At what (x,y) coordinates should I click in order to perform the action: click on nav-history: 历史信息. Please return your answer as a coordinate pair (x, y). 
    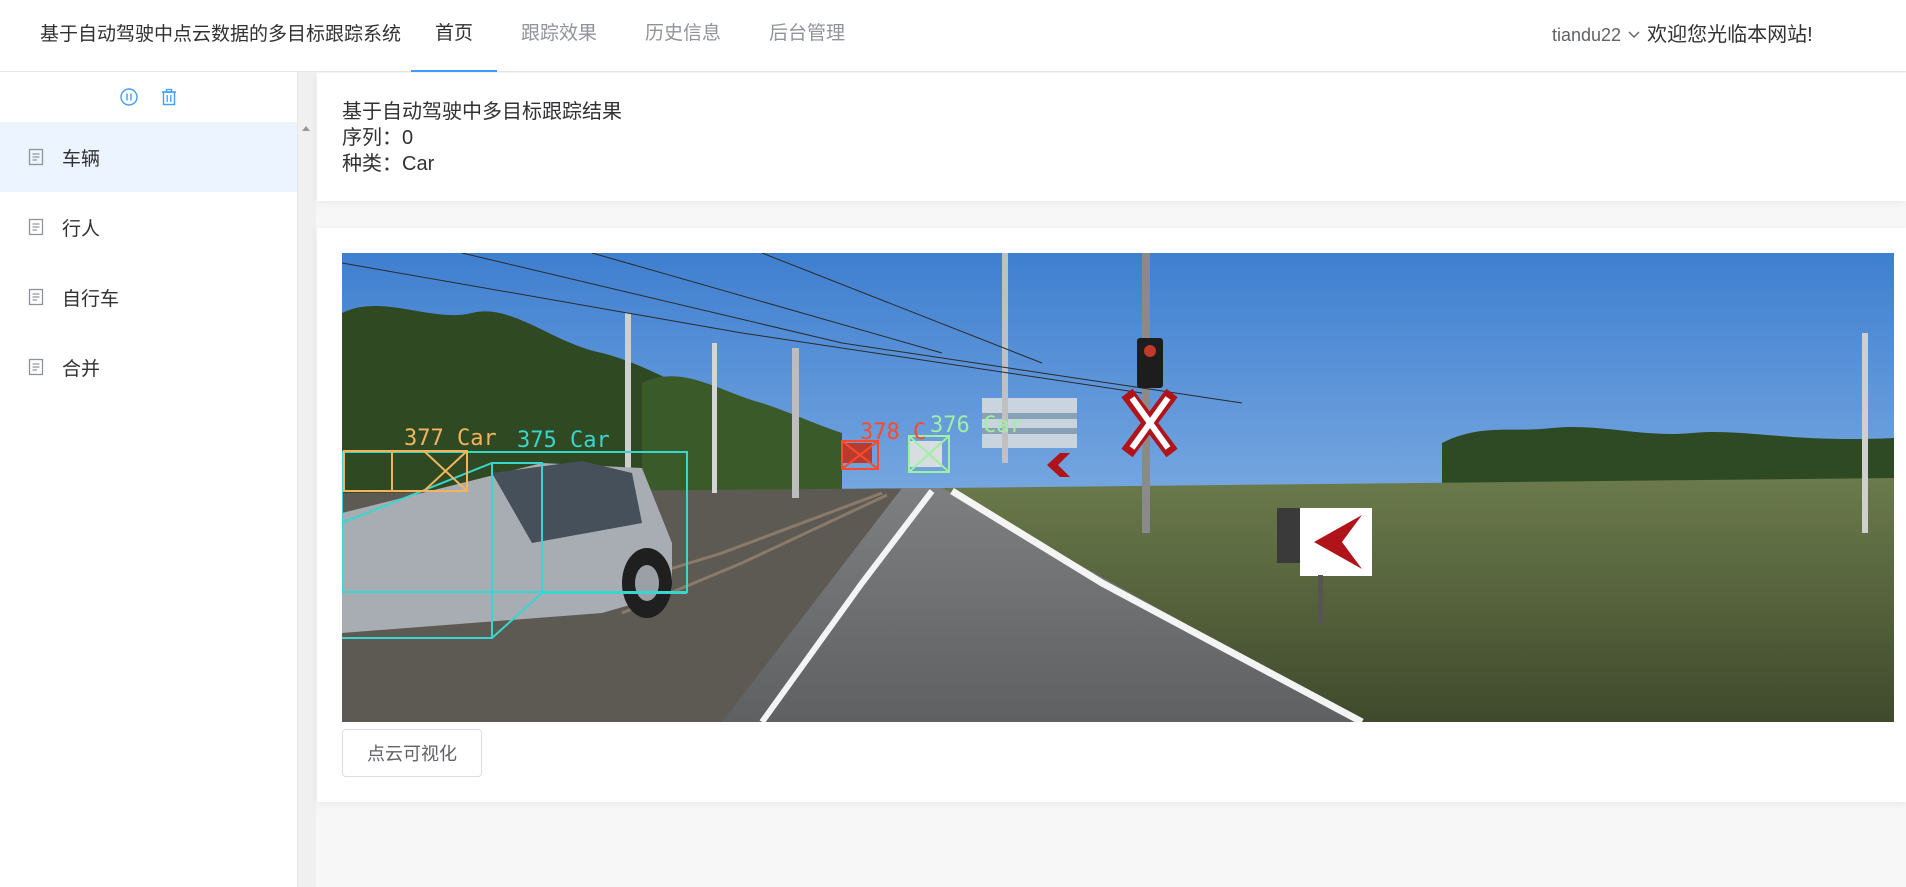
    Looking at the image, I should click on (683, 36).